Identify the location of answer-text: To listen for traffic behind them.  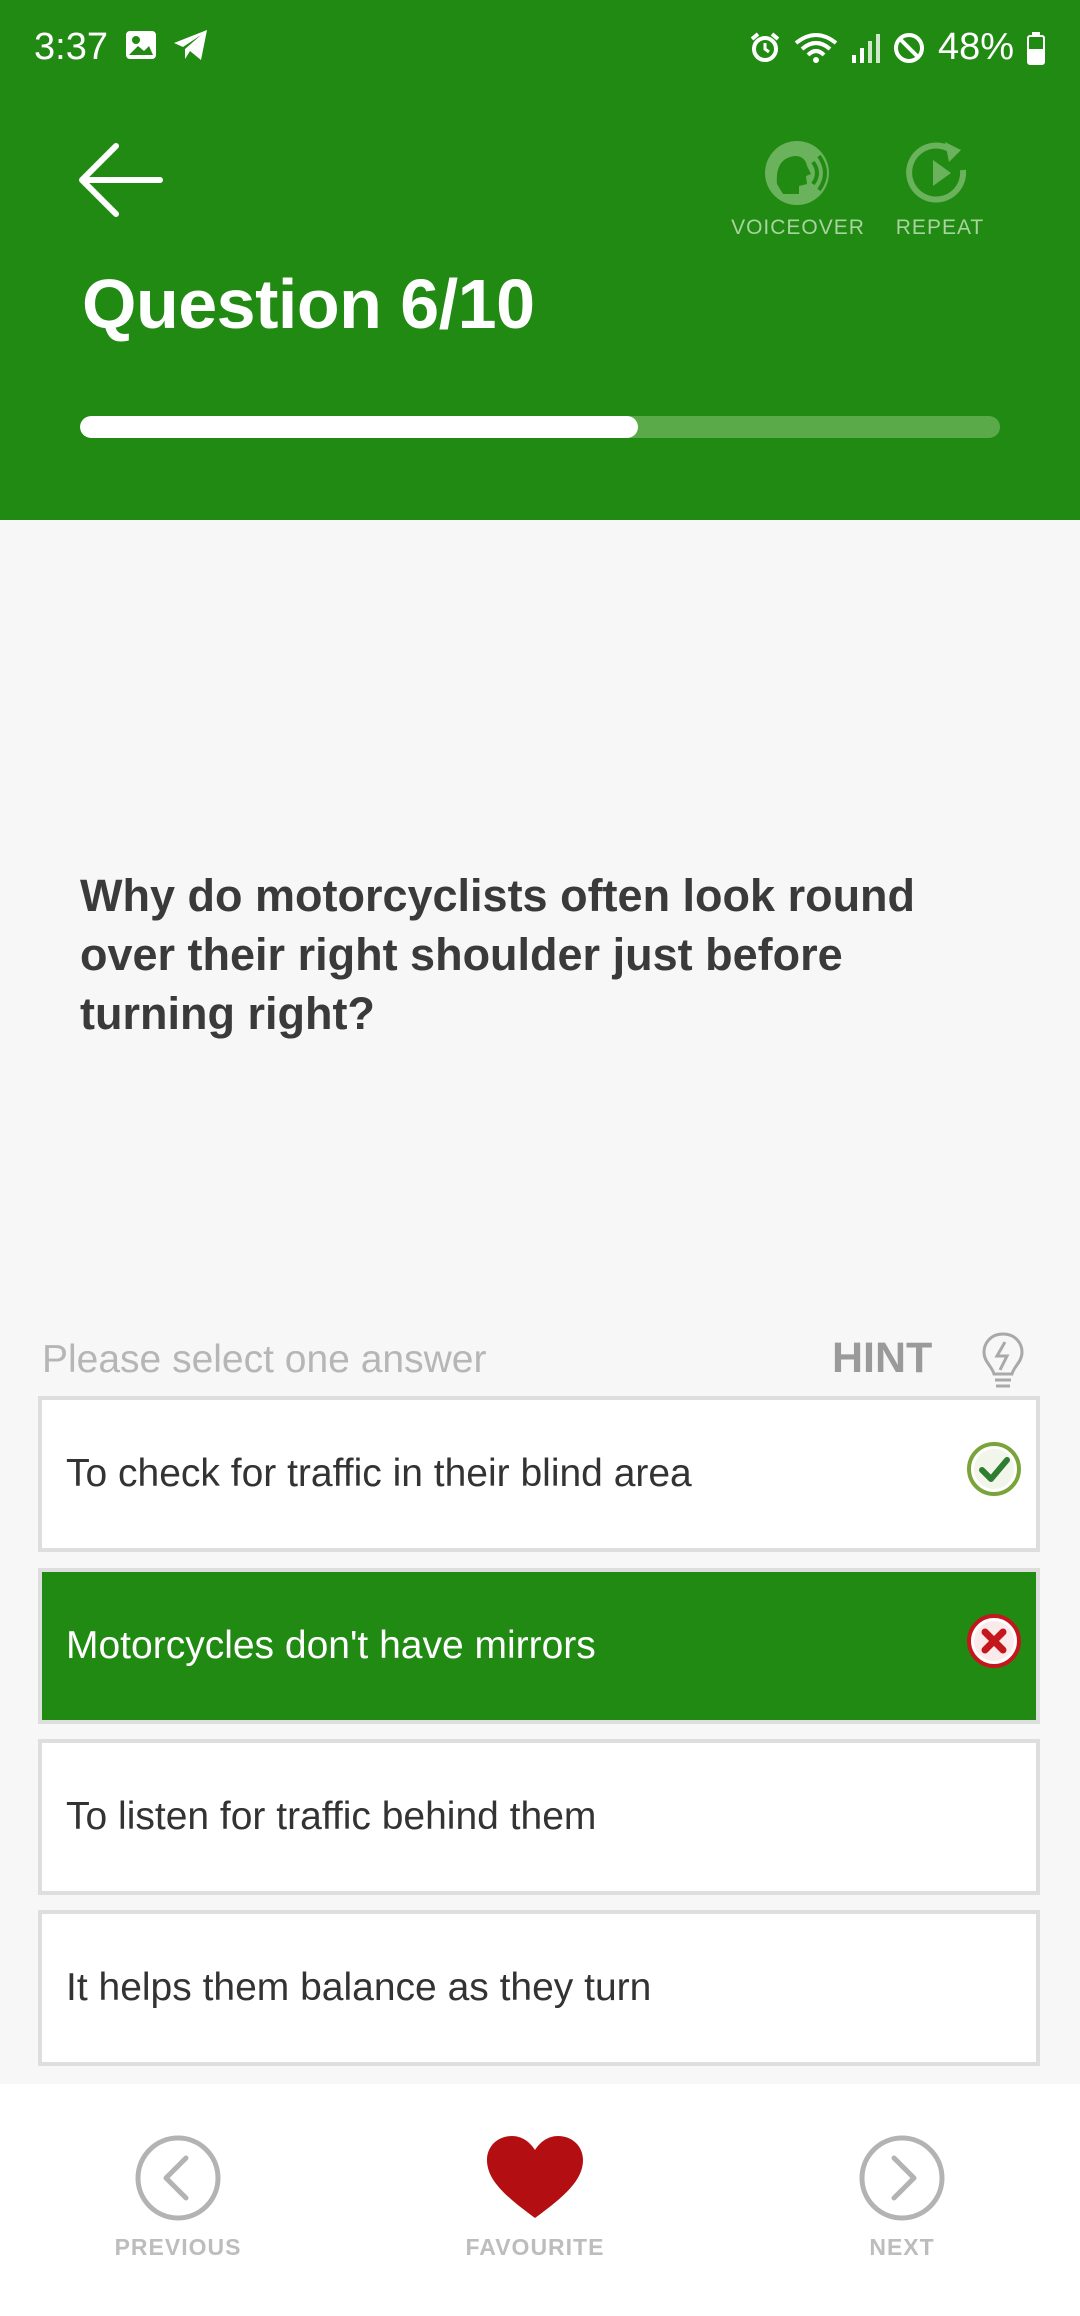
(331, 1816).